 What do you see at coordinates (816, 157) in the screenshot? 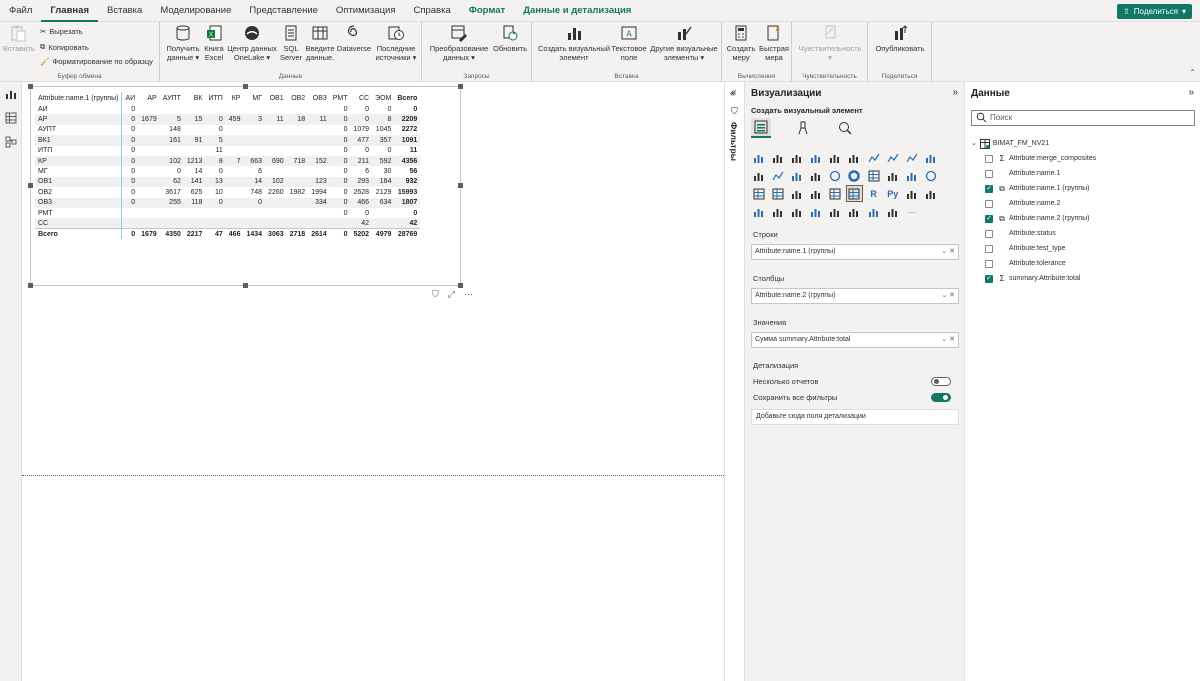
I see `clustered-column-visual-icon` at bounding box center [816, 157].